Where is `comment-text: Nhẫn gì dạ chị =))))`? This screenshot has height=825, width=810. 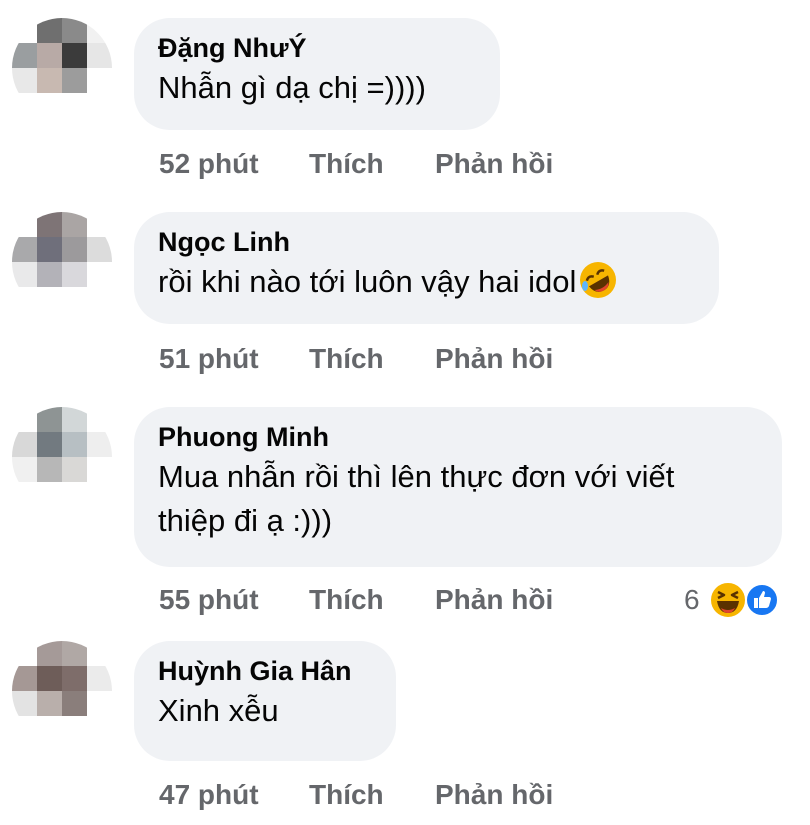 comment-text: Nhẫn gì dạ chị =)))) is located at coordinates (292, 87).